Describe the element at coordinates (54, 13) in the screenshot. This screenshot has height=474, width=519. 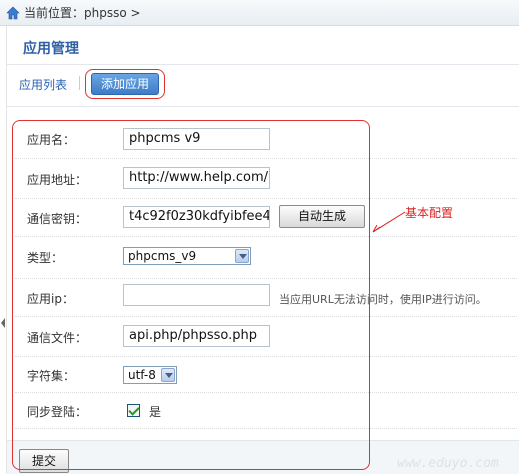
I see `breadcrumb-prefix: 当前位置：` at that location.